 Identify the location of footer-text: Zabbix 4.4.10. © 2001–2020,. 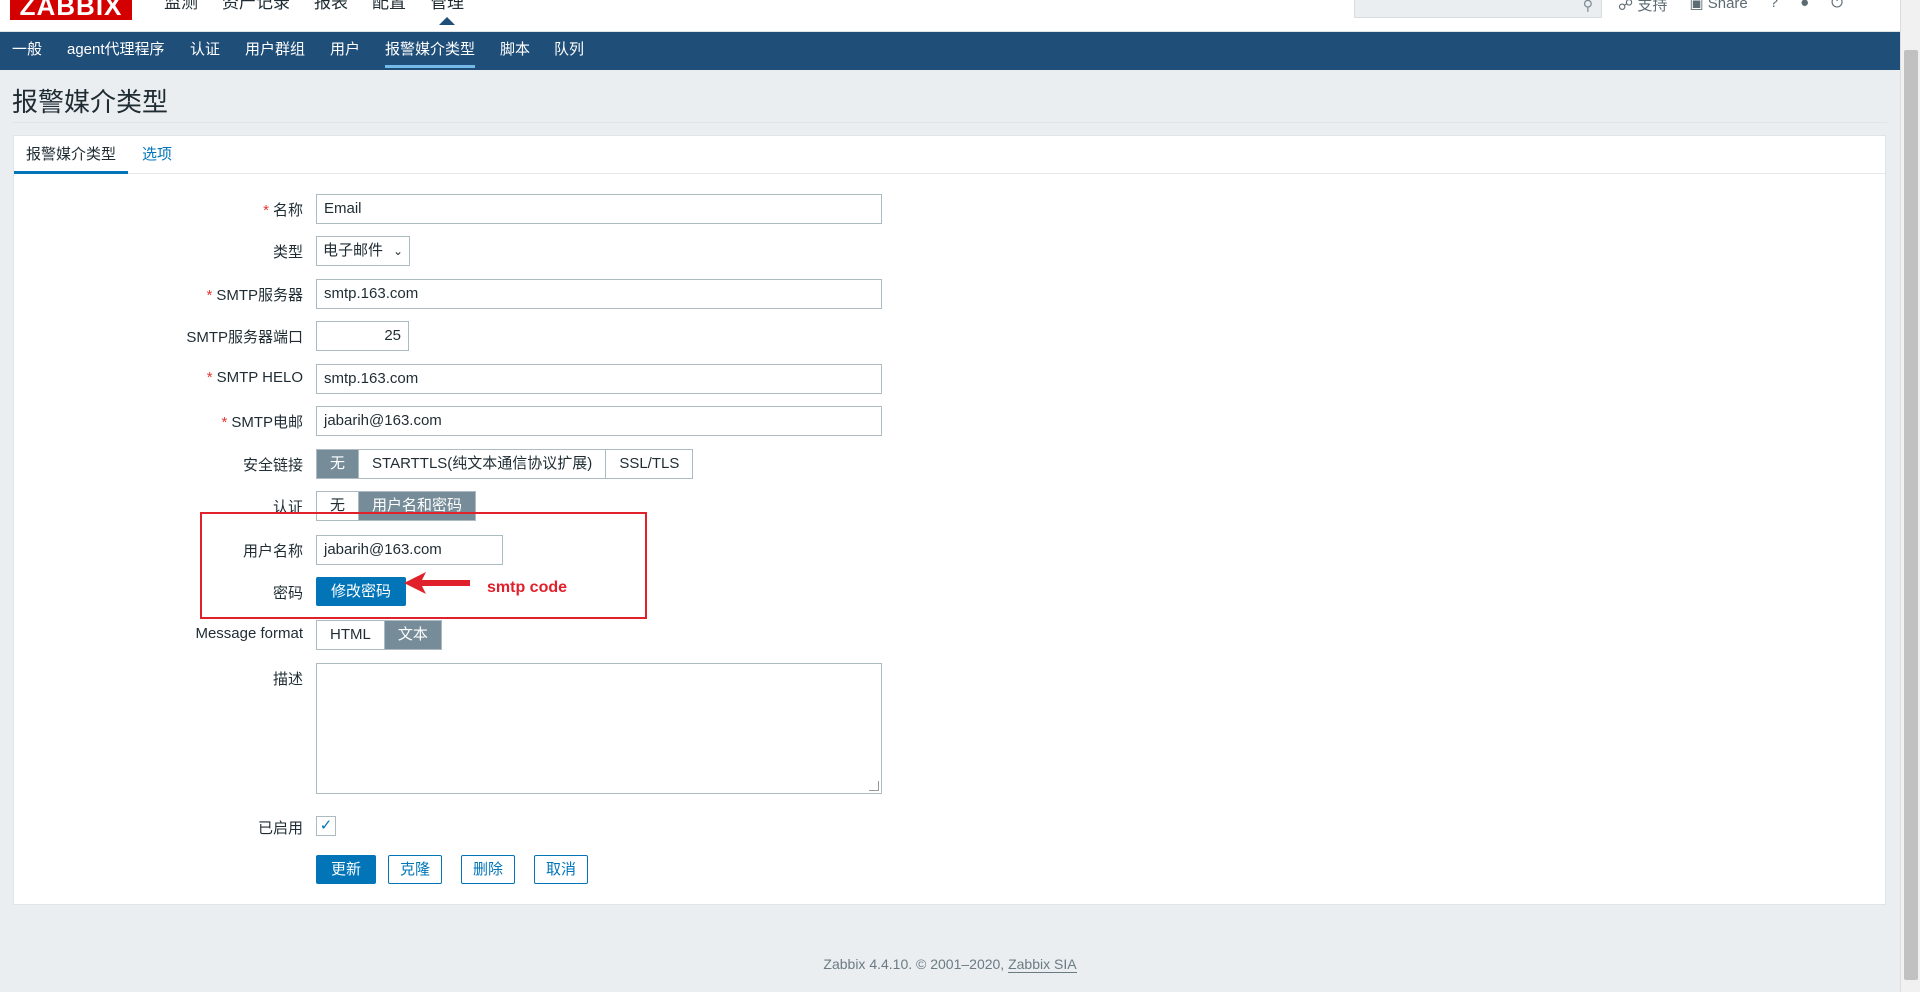
(916, 964).